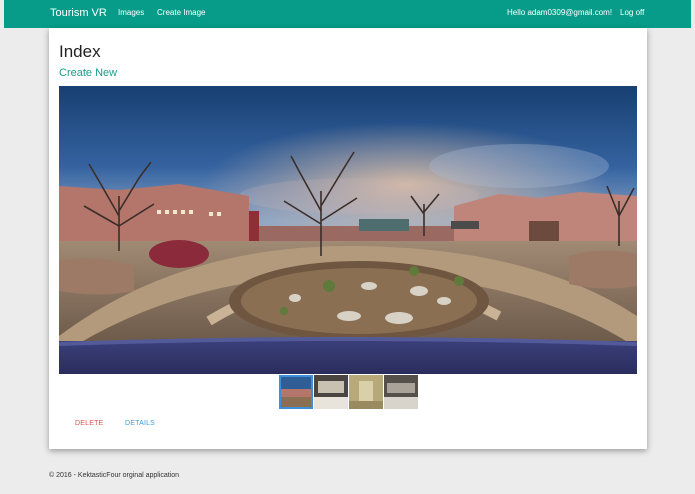  Describe the element at coordinates (181, 12) in the screenshot. I see `nav-link-create-image: Create Image` at that location.